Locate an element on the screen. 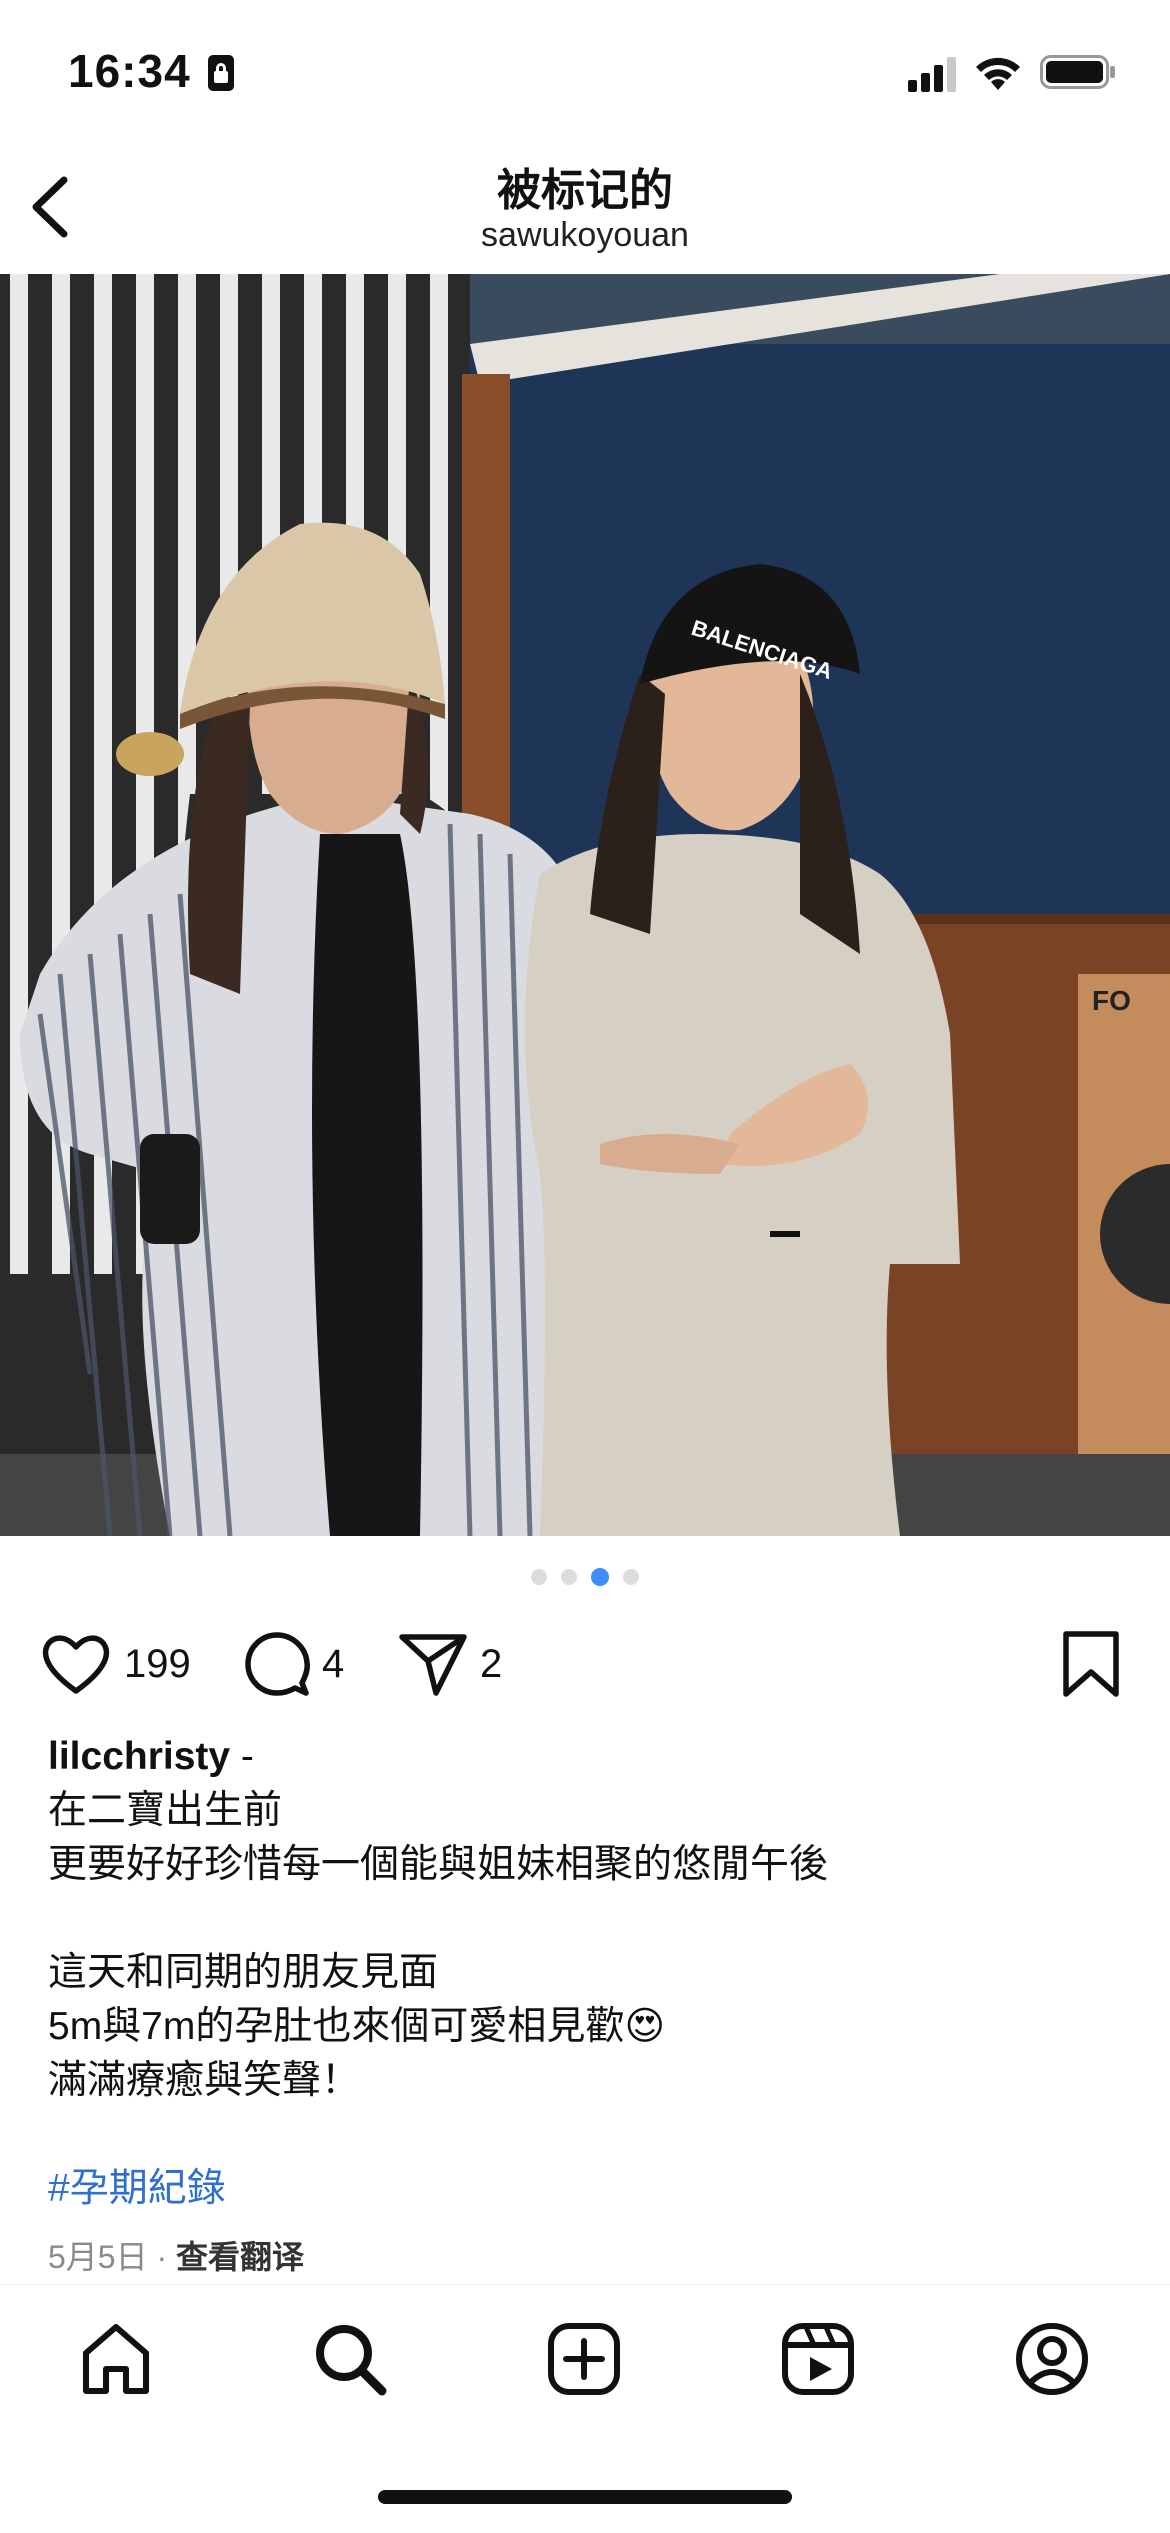  page-subtitle: sawukoyouan is located at coordinates (585, 235).